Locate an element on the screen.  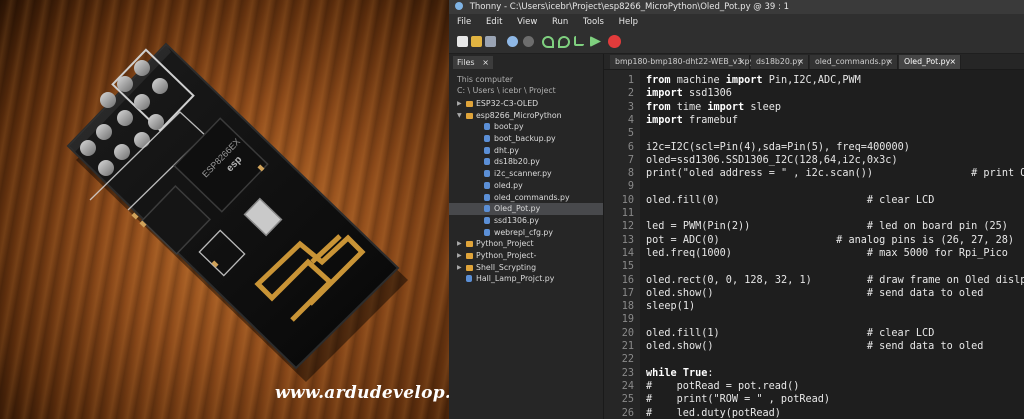
tree-file: ssd1306.py is located at coordinates (526, 221).